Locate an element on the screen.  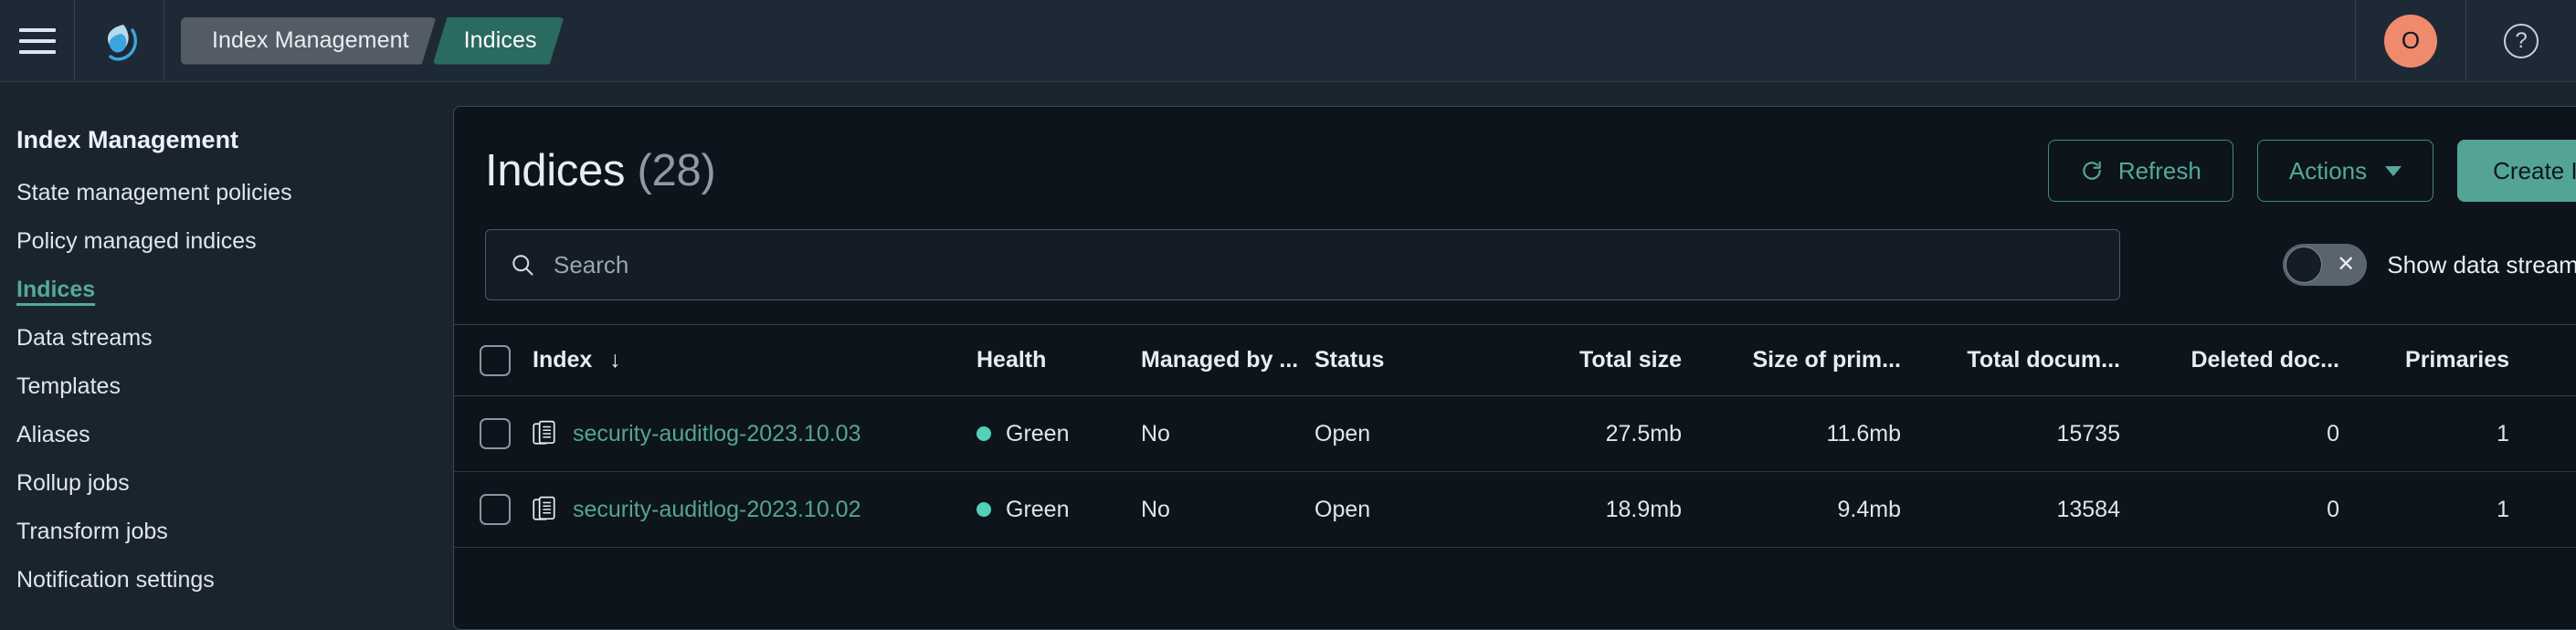
show-data-stream-indices-control: ✕ Show data stream indices is located at coordinates (2429, 265).